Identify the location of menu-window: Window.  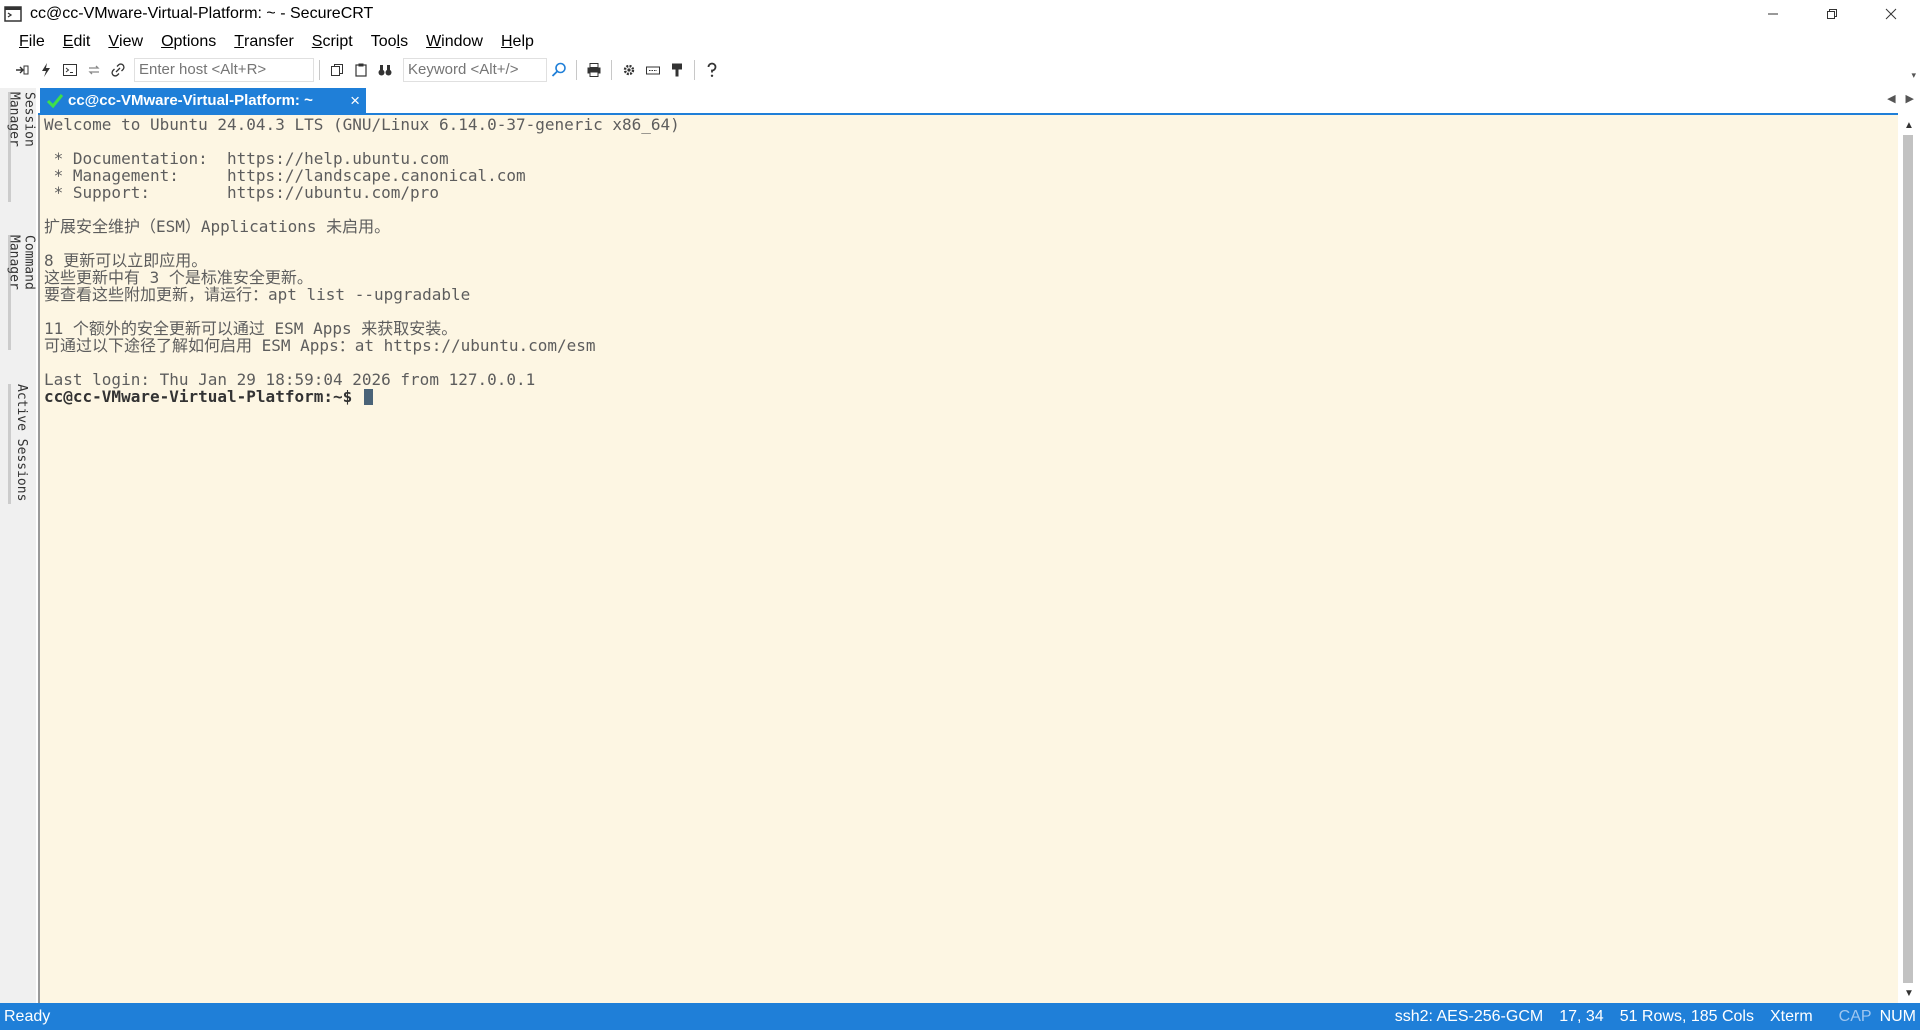
(454, 42).